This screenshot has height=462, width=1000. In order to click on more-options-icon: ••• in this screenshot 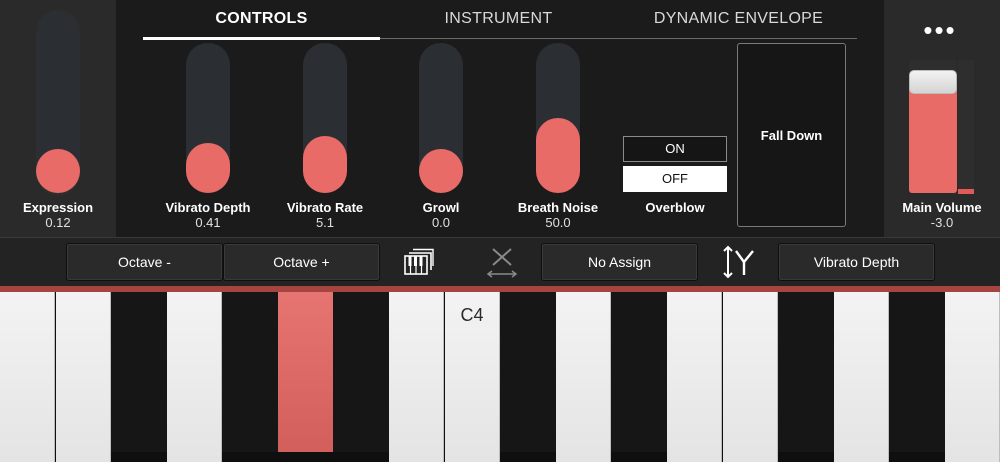, I will do `click(940, 30)`.